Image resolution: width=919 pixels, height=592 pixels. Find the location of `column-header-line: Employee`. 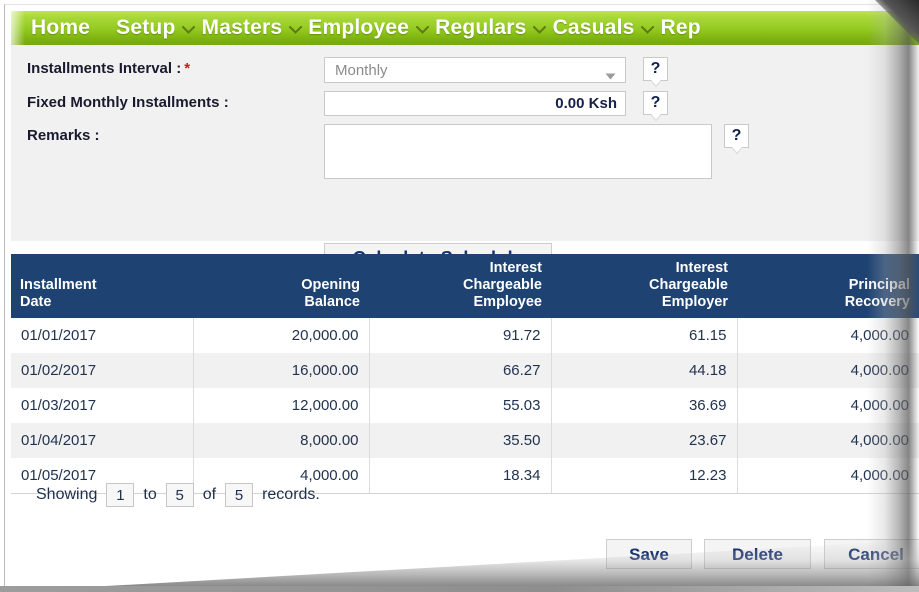

column-header-line: Employee is located at coordinates (508, 302).